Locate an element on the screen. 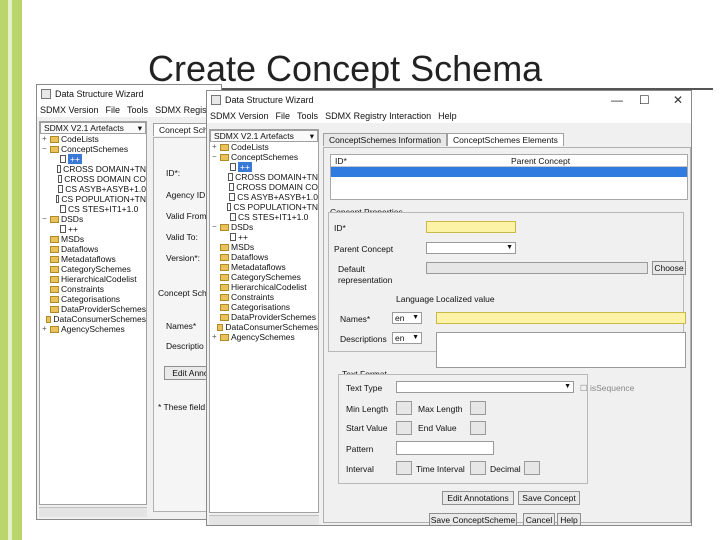 This screenshot has height=540, width=720. is-sequence-checkbox: ☐ isSequence is located at coordinates (607, 388).